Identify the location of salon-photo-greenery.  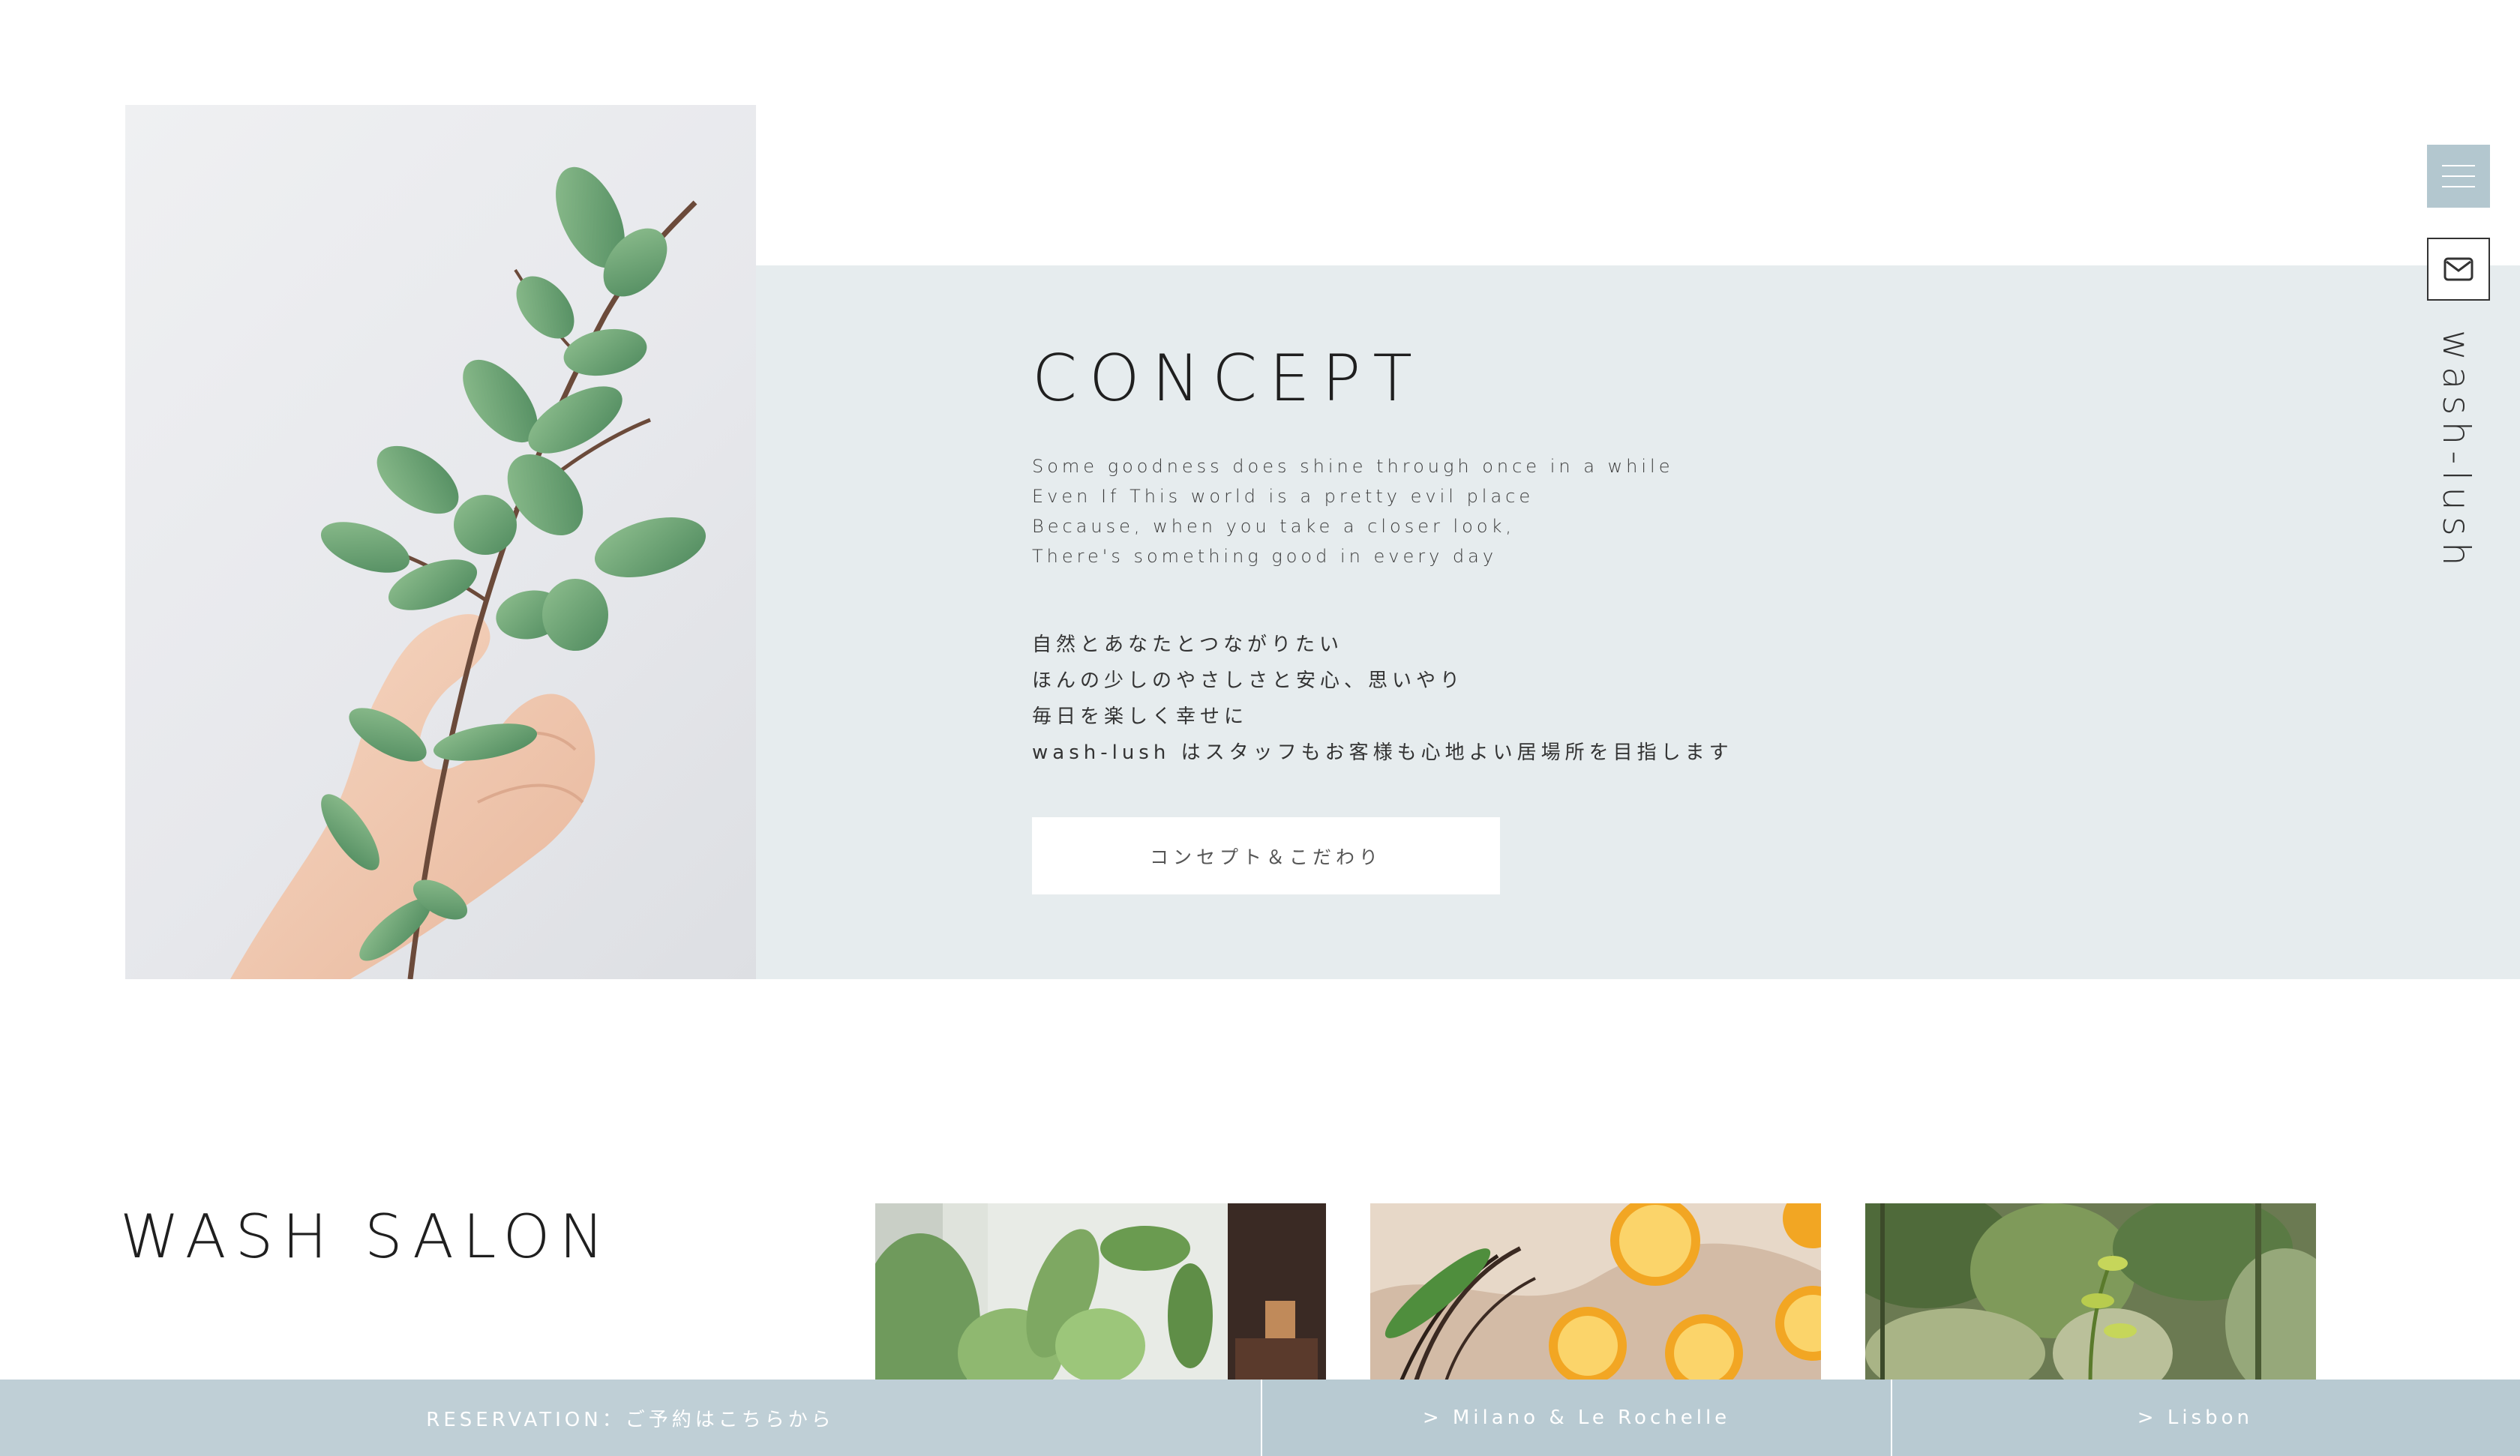
(2090, 1293).